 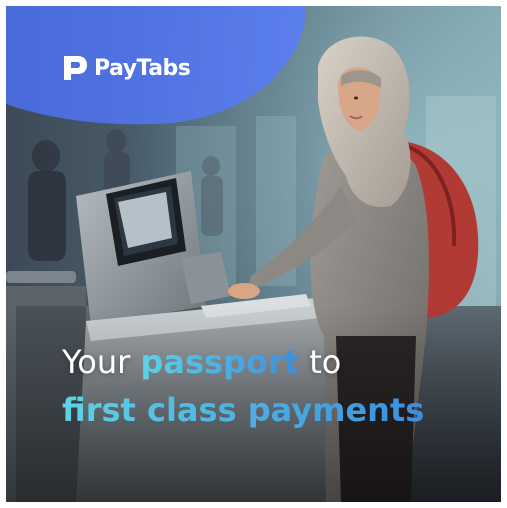 What do you see at coordinates (75, 68) in the screenshot?
I see `paytabs-p-icon` at bounding box center [75, 68].